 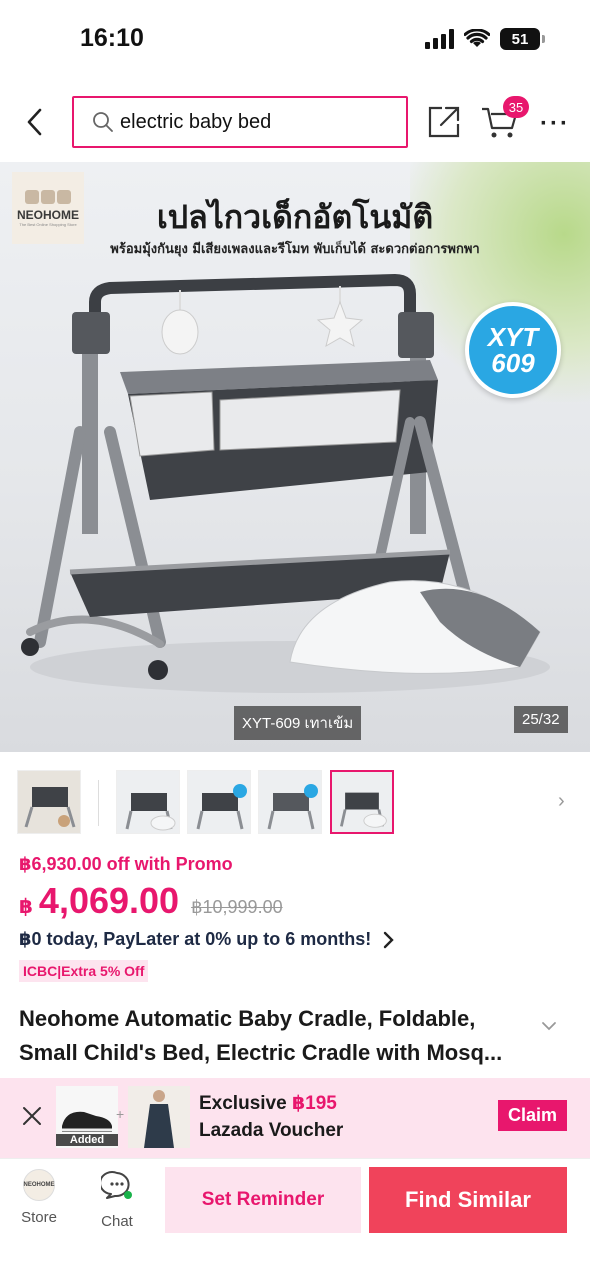 I want to click on search-icon, so click(x=103, y=122).